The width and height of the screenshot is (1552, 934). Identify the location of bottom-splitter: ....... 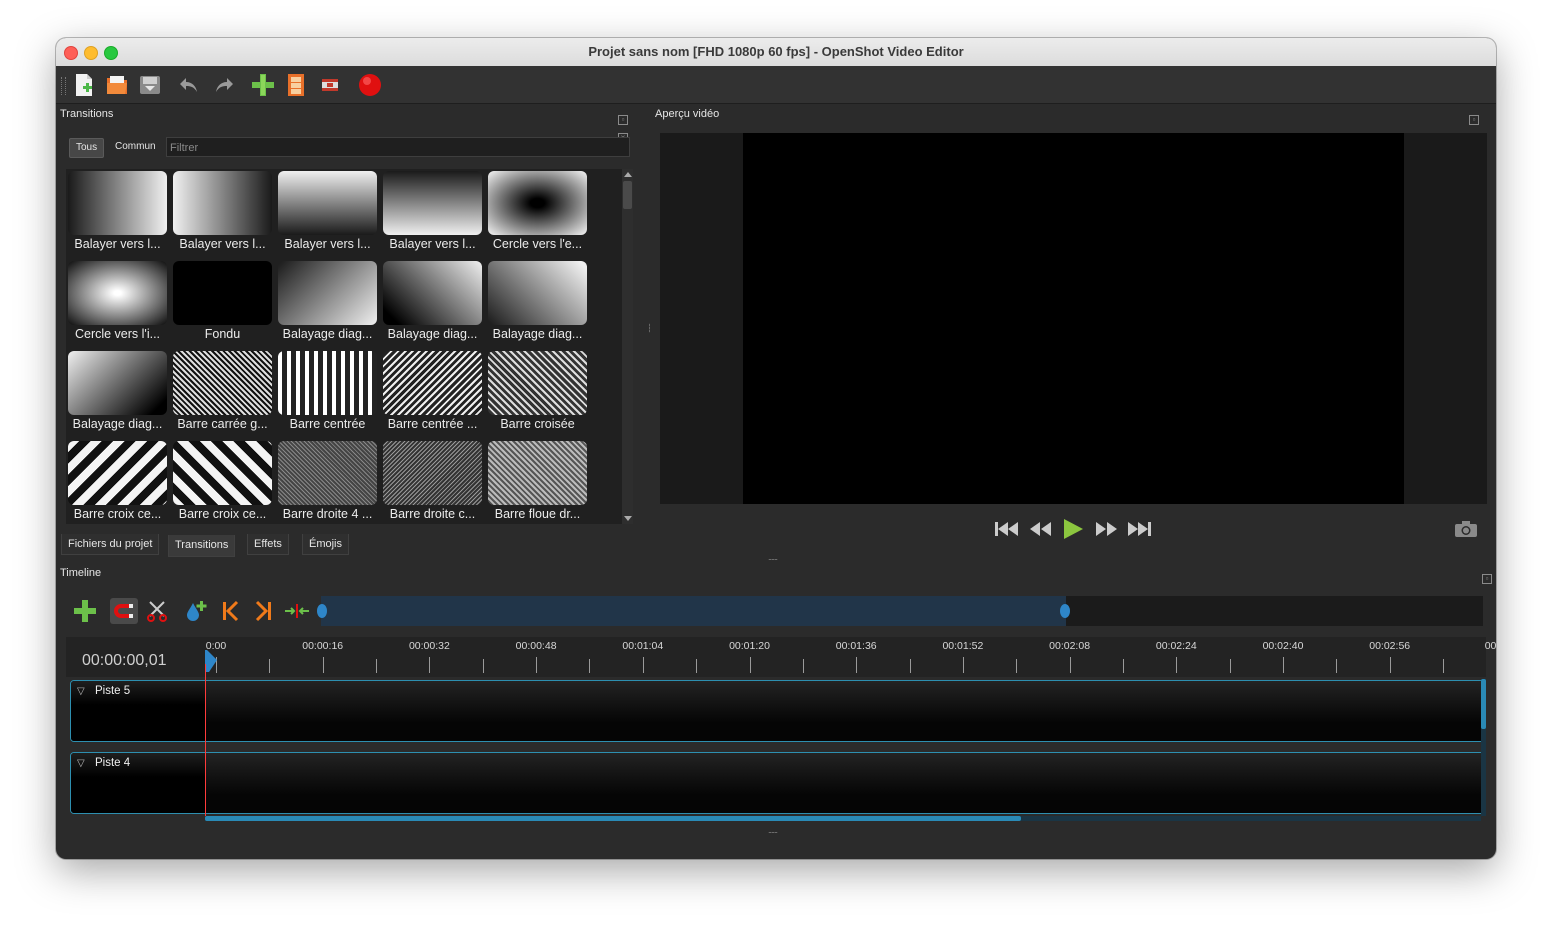
(773, 830).